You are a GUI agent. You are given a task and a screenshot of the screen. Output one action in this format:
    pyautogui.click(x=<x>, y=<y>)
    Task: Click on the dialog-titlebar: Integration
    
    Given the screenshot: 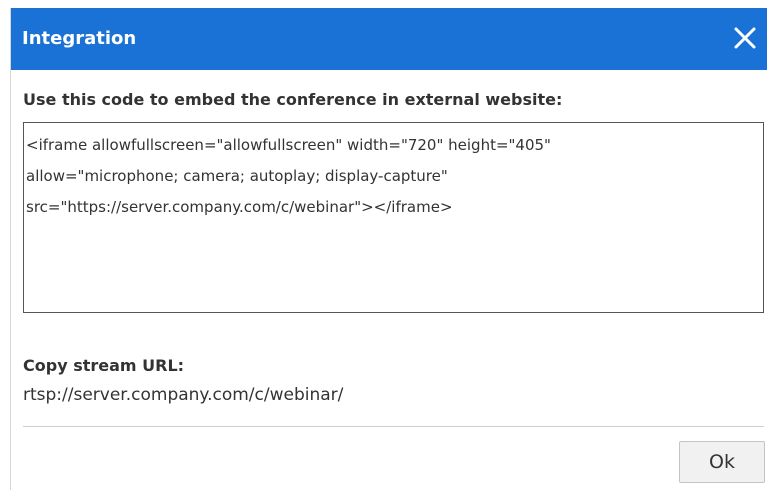 What is the action you would take?
    pyautogui.click(x=389, y=39)
    